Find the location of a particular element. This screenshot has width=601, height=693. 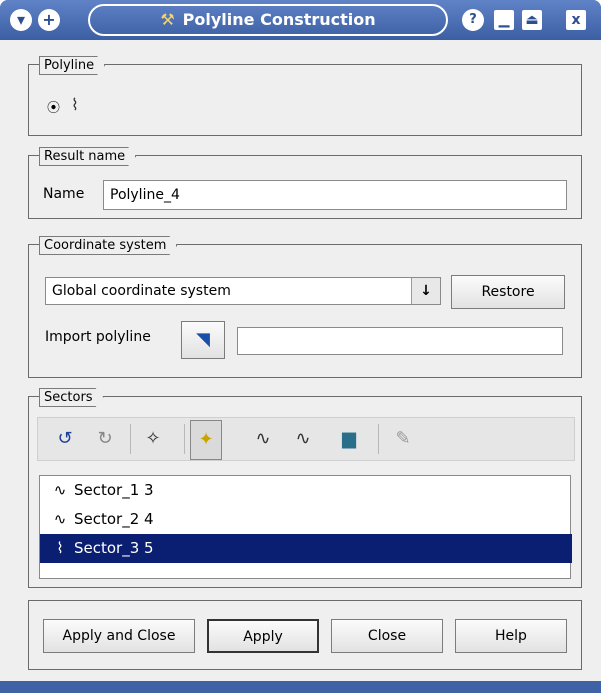

polyline-group-label: Polyline is located at coordinates (72, 65).